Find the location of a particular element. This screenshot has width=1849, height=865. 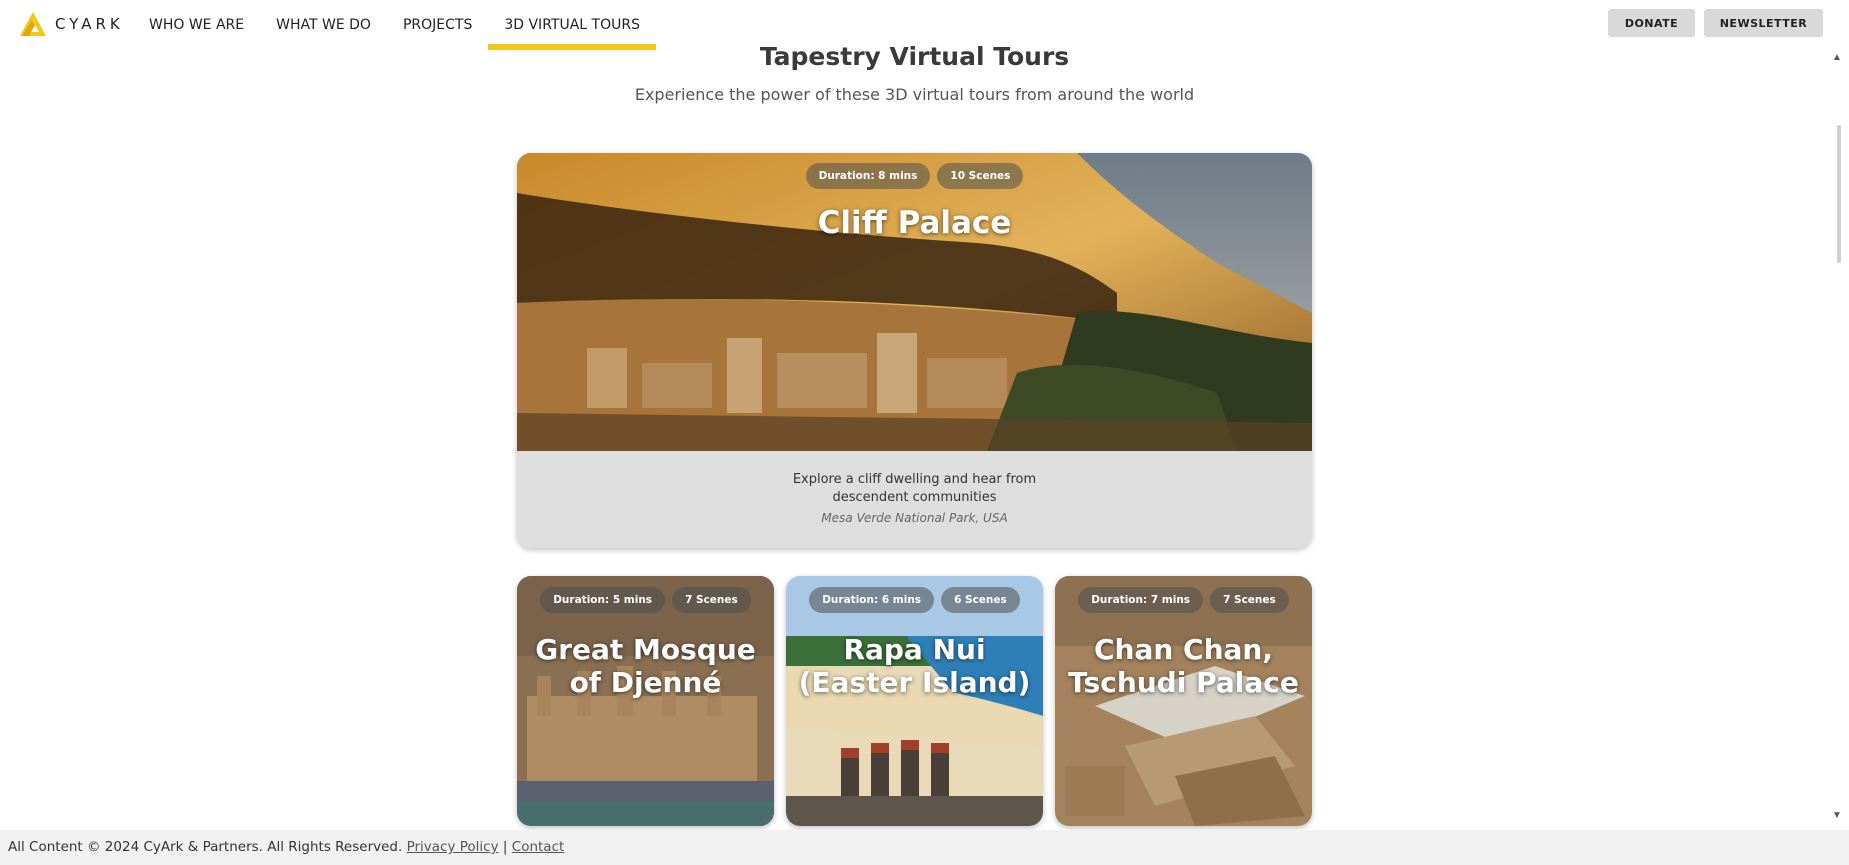

scroll-down-arrow-icon: ▼ is located at coordinates (1837, 815).